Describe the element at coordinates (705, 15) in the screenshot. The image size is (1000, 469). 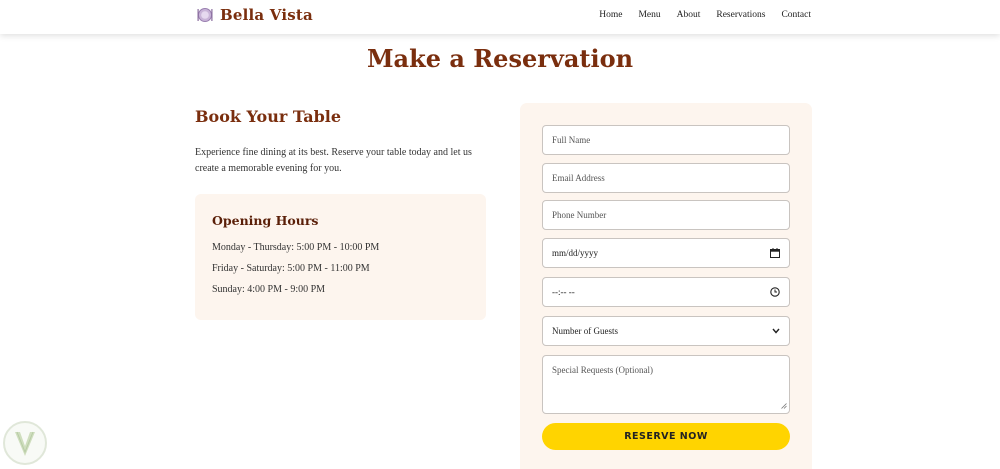
I see `main-nav: Home Menu About Reservations Contact` at that location.